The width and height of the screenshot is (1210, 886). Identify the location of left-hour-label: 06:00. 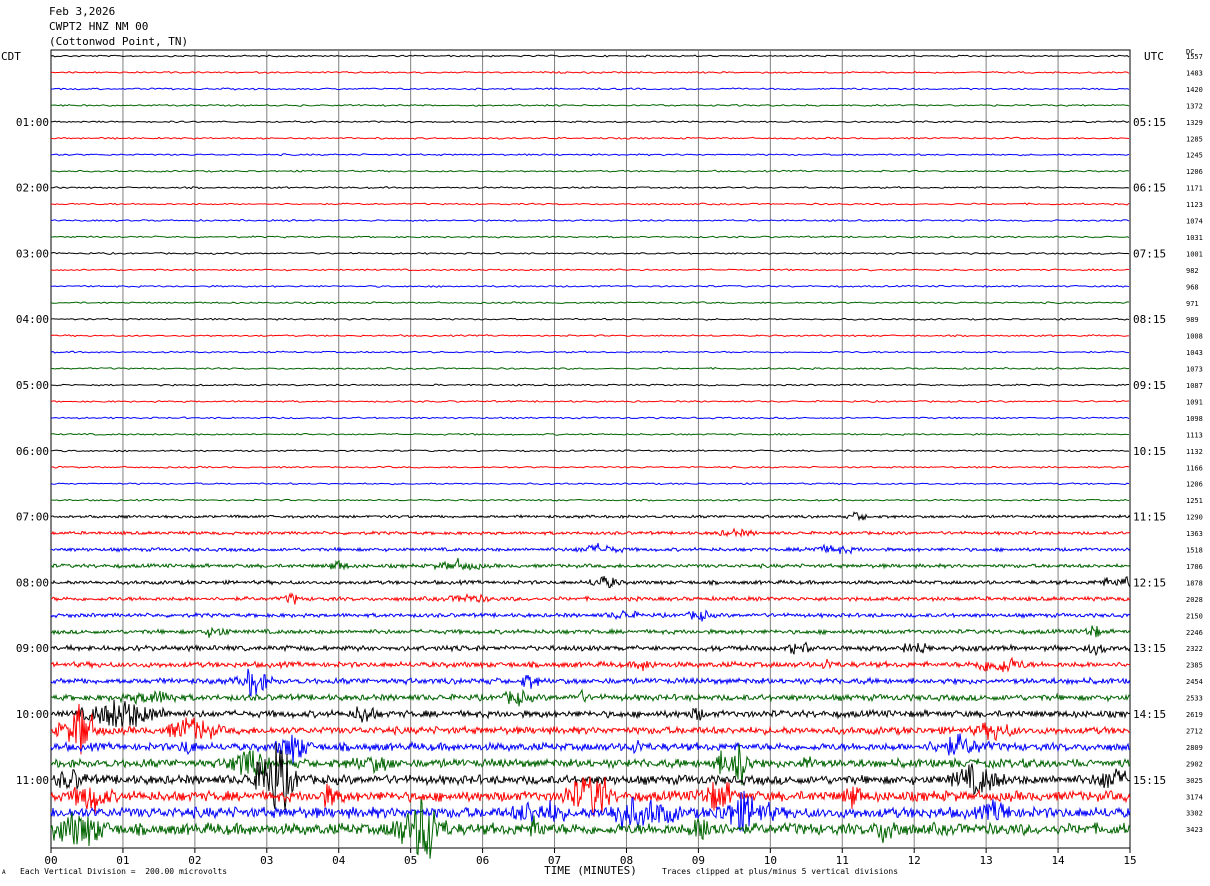
(32, 451).